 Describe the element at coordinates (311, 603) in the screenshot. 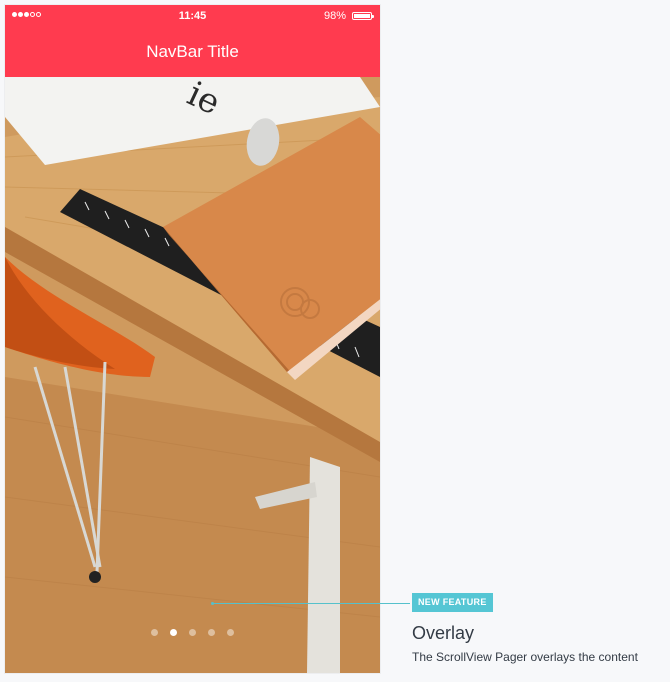

I see `callout-line` at that location.